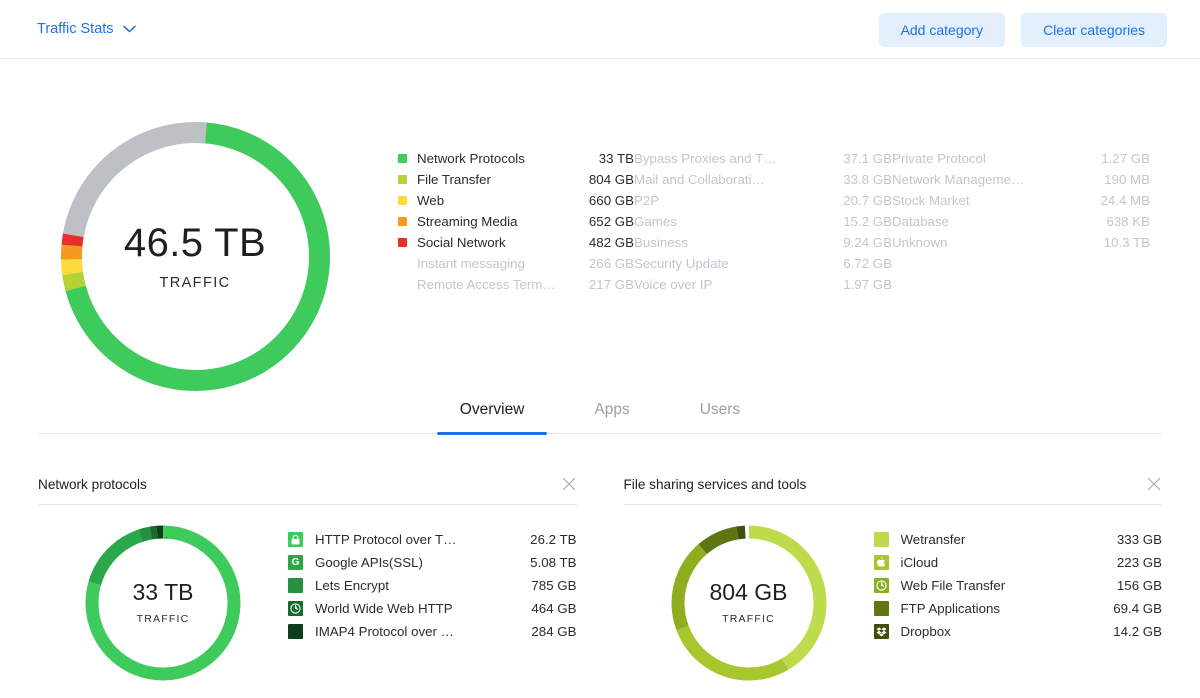 Image resolution: width=1200 pixels, height=698 pixels. What do you see at coordinates (431, 200) in the screenshot?
I see `legend-label: Web` at bounding box center [431, 200].